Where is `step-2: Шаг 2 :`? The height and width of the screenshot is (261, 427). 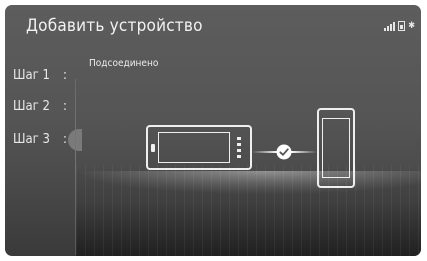 step-2: Шаг 2 : is located at coordinates (40, 109).